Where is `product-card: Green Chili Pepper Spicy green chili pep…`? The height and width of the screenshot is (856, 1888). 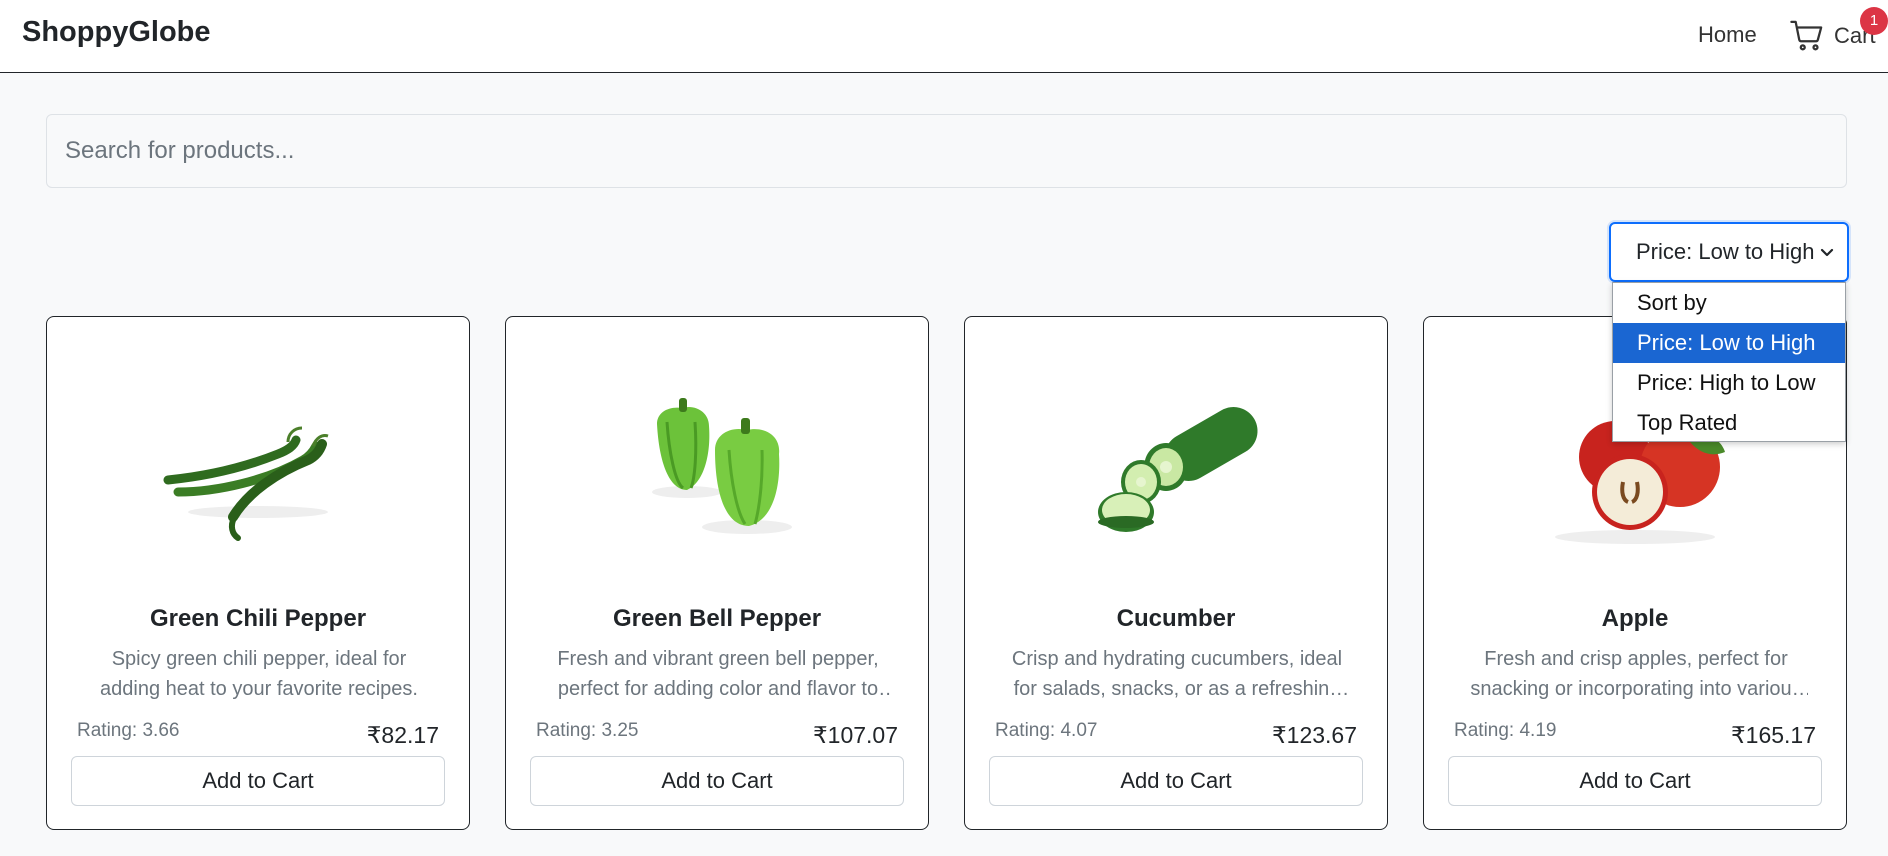
product-card: Green Chili Pepper Spicy green chili pep… is located at coordinates (258, 573).